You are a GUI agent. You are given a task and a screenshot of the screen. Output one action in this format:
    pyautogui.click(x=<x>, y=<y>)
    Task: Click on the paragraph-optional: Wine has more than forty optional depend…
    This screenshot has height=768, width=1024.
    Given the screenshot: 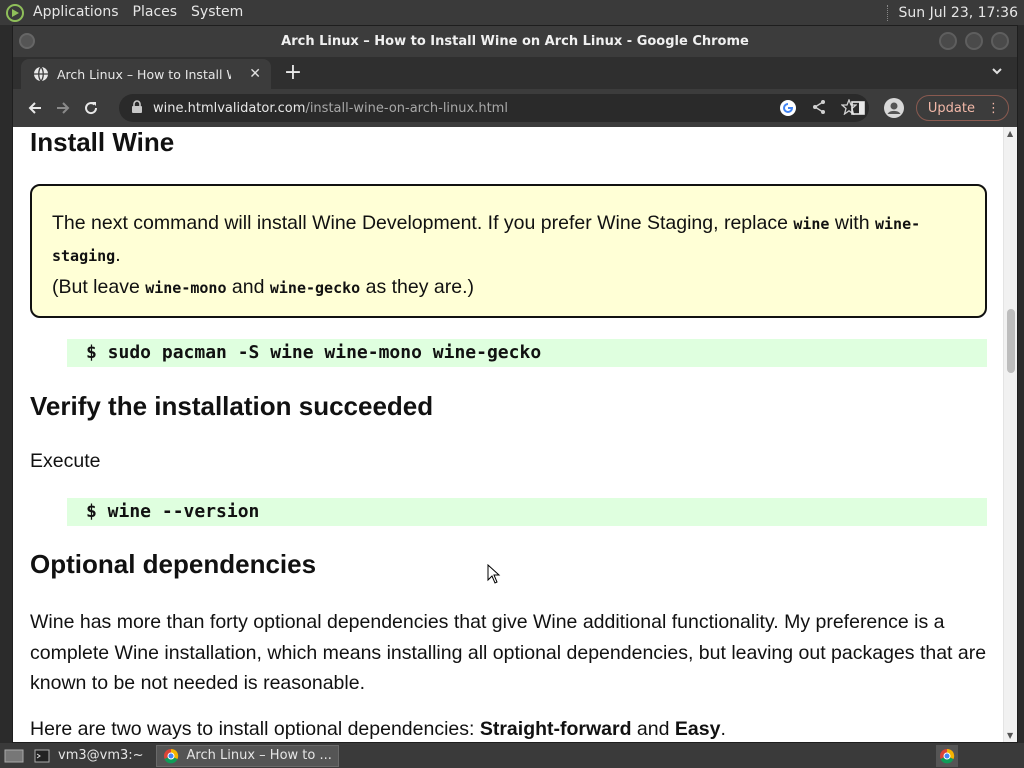 What is the action you would take?
    pyautogui.click(x=508, y=652)
    